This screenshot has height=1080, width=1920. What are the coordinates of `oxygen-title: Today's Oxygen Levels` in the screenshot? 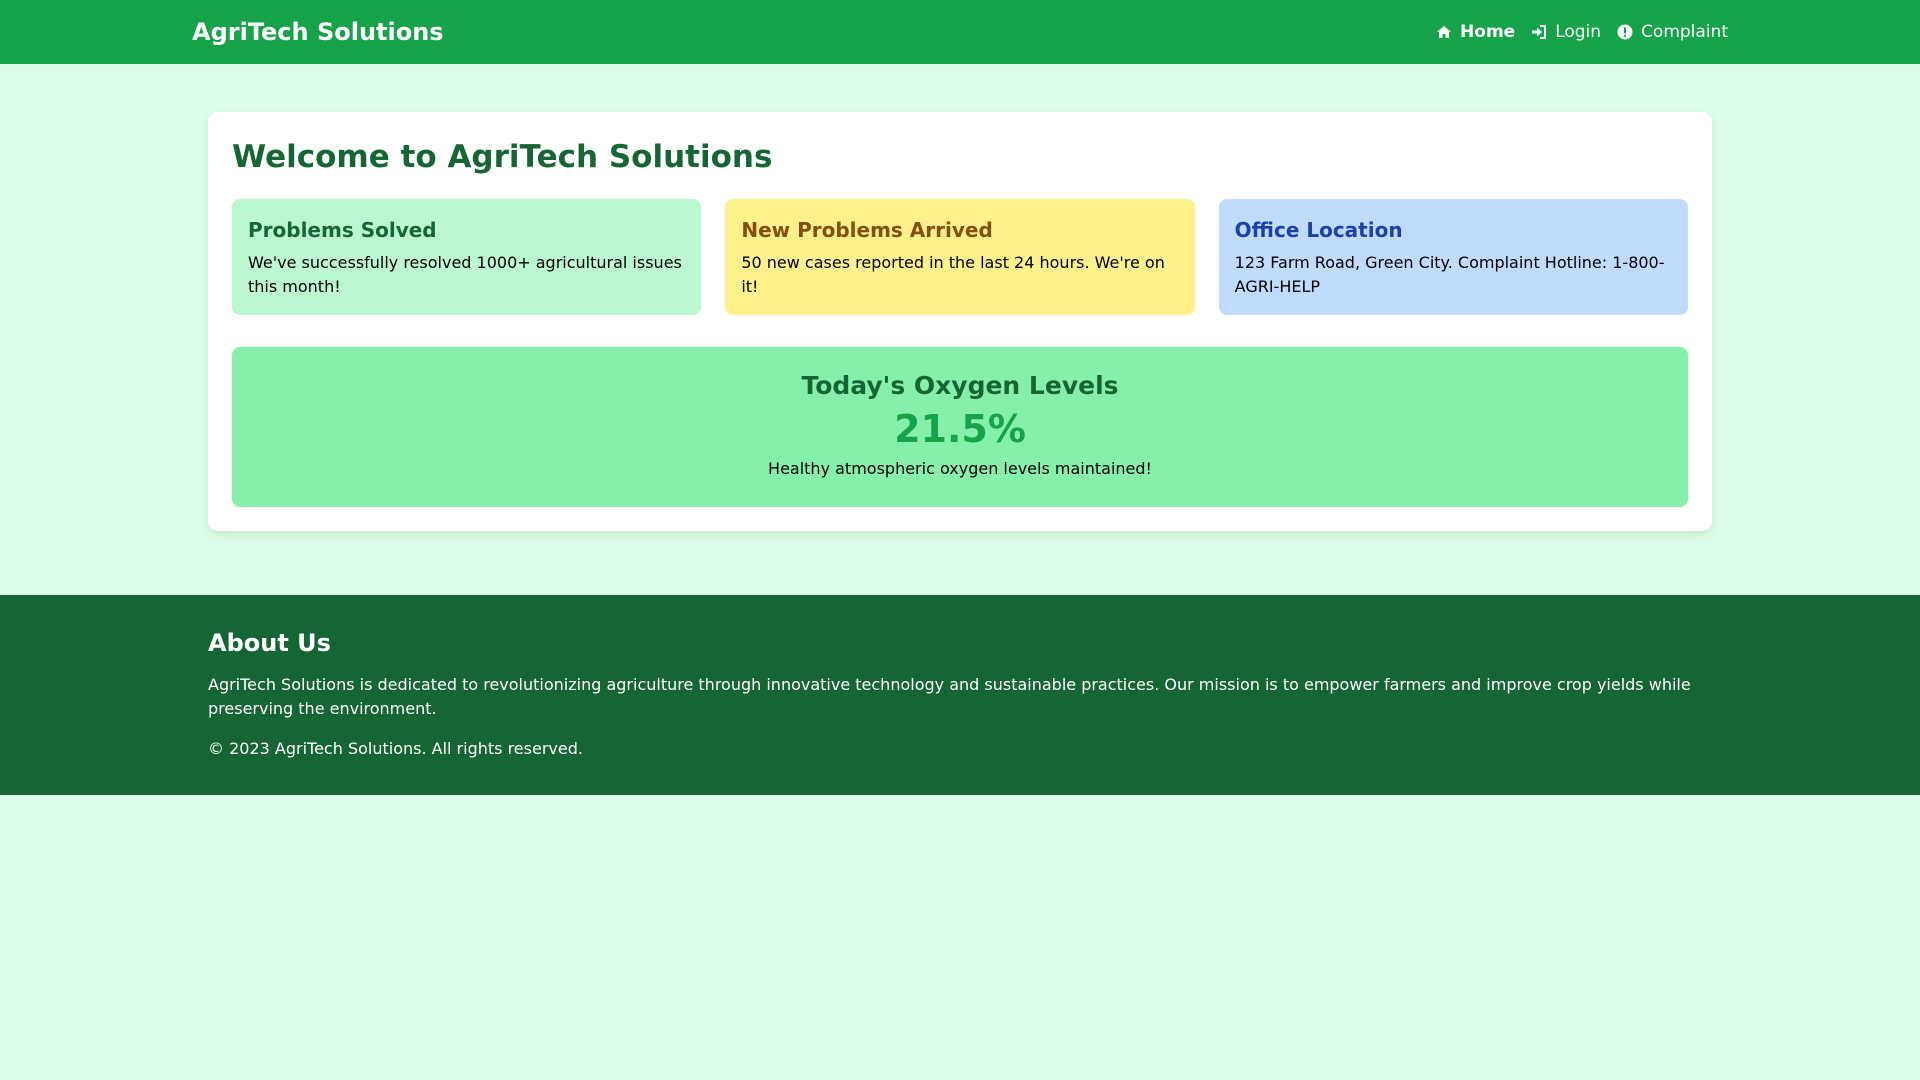 It's located at (960, 385).